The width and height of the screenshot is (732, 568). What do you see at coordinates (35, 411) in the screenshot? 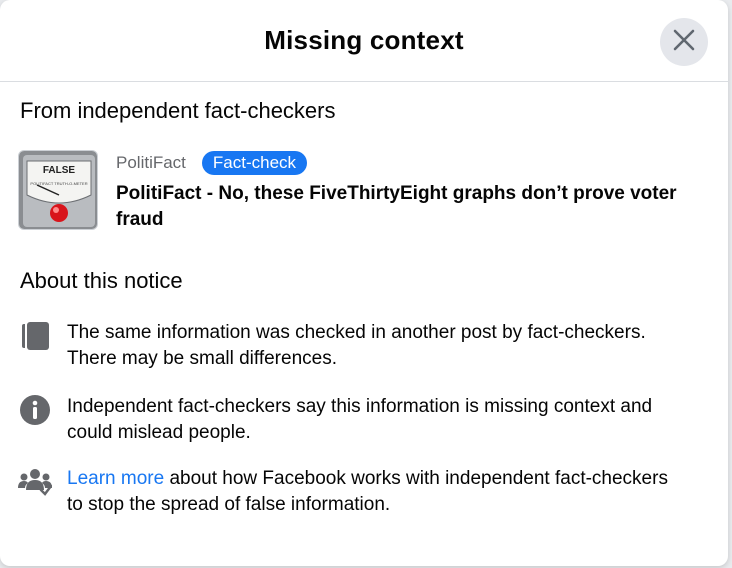
I see `info-icon` at bounding box center [35, 411].